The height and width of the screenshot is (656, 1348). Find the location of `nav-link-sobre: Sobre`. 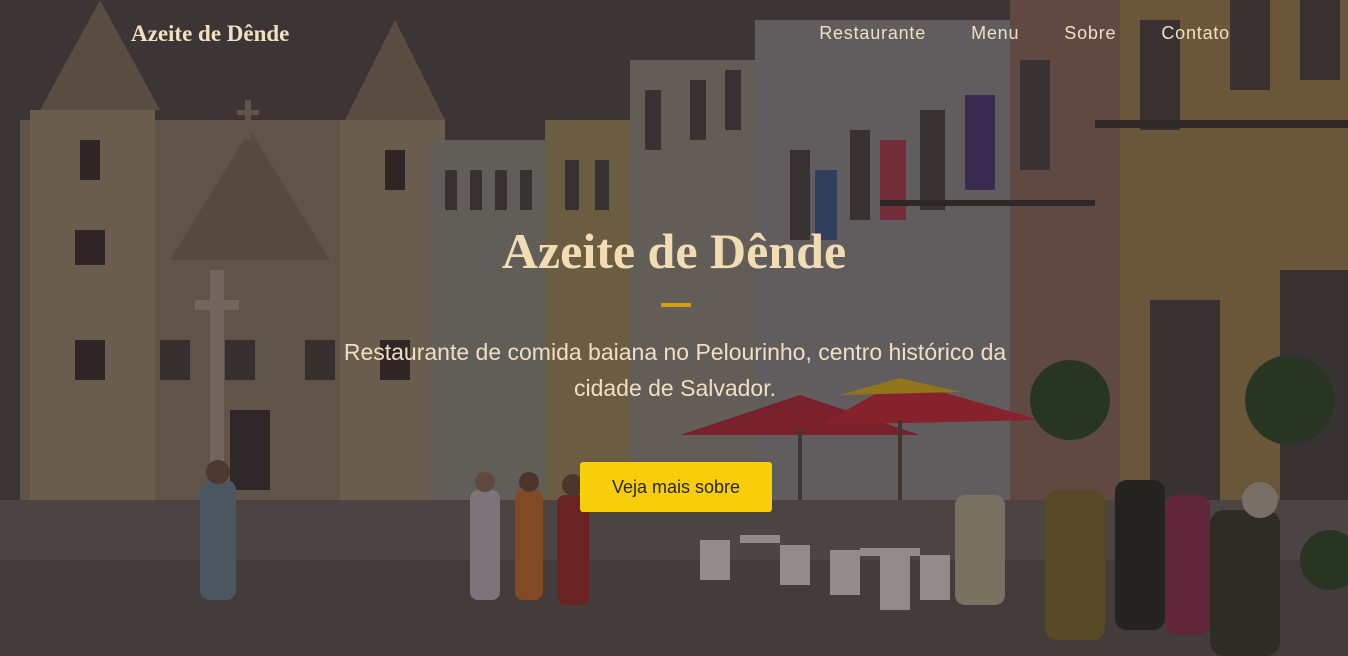

nav-link-sobre: Sobre is located at coordinates (1090, 33).